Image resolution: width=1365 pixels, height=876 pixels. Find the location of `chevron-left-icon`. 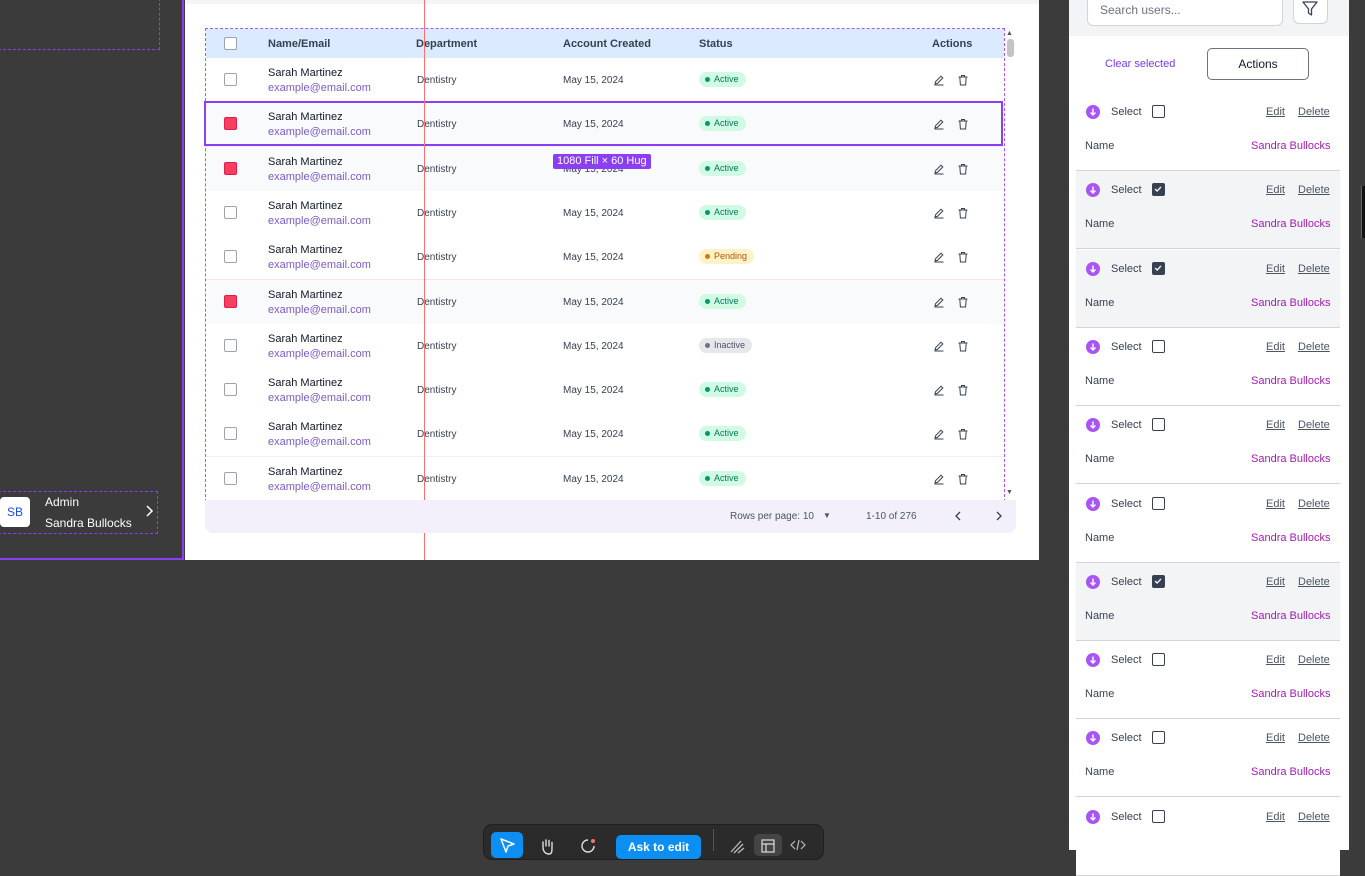

chevron-left-icon is located at coordinates (958, 516).